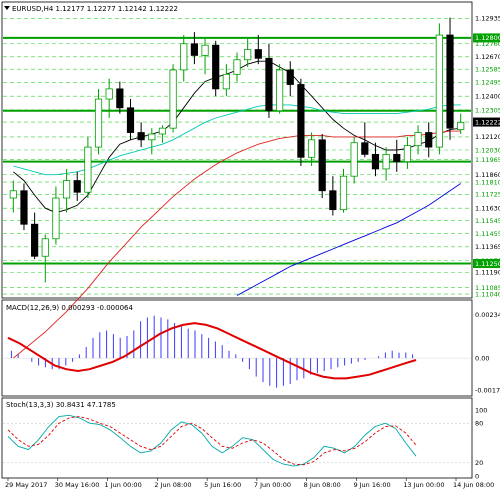 This screenshot has width=500, height=490. I want to click on stoch-signal-line, so click(212, 441).